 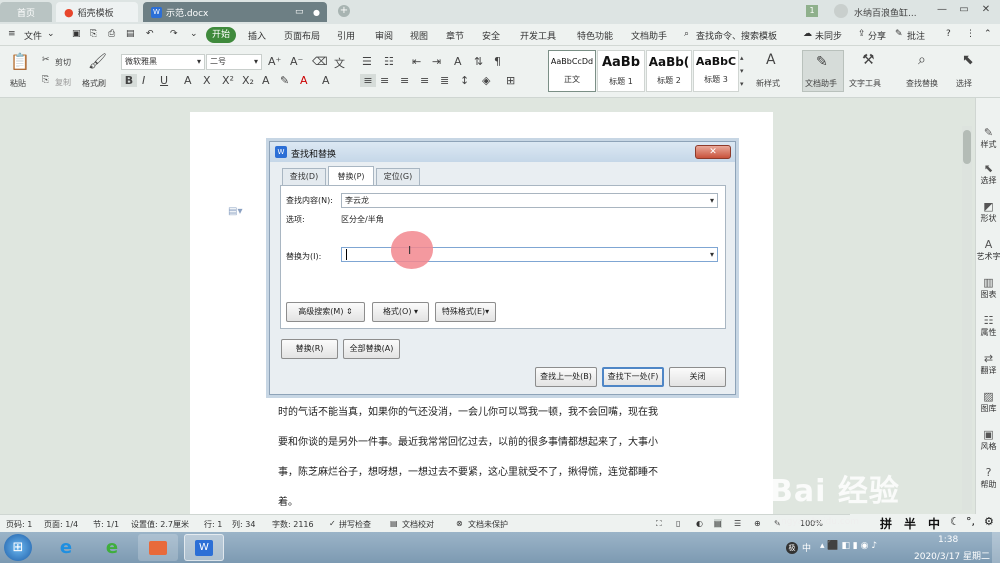 I want to click on vertical-scrollbar, so click(x=967, y=318).